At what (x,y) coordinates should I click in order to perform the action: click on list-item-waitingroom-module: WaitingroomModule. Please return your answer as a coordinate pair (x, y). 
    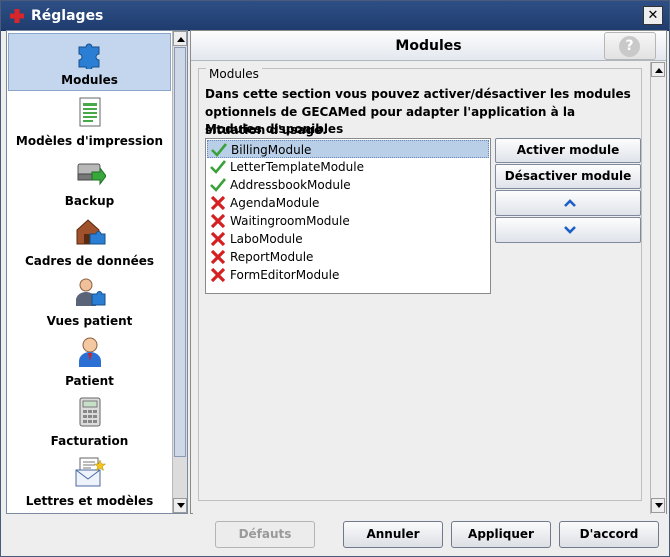
    Looking at the image, I should click on (348, 221).